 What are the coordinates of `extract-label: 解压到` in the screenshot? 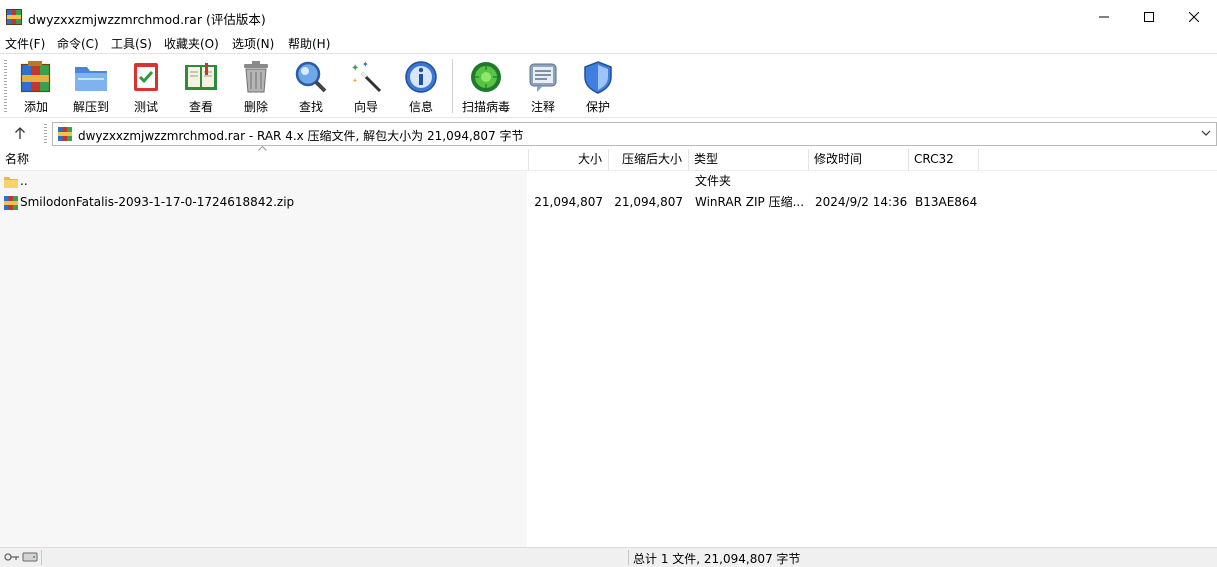 It's located at (90, 107).